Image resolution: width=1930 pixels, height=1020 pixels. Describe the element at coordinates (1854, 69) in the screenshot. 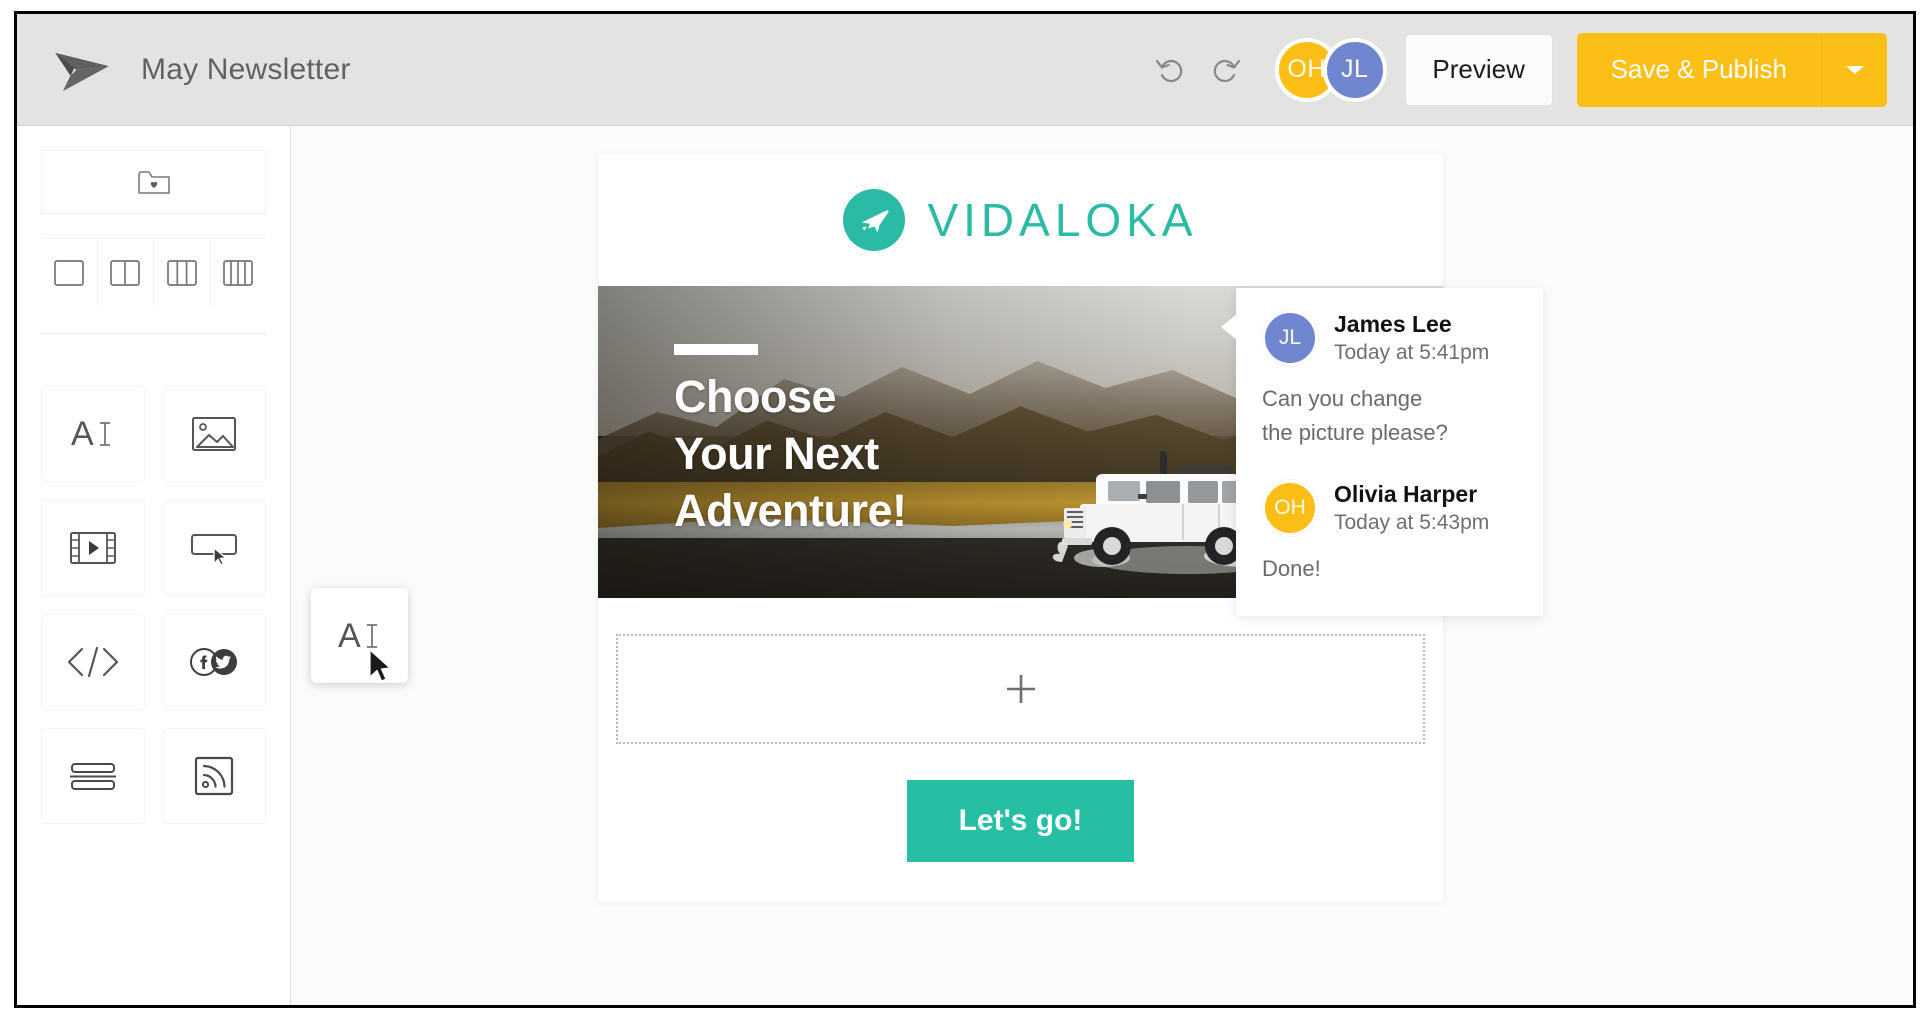

I see `chevron-down-icon` at that location.